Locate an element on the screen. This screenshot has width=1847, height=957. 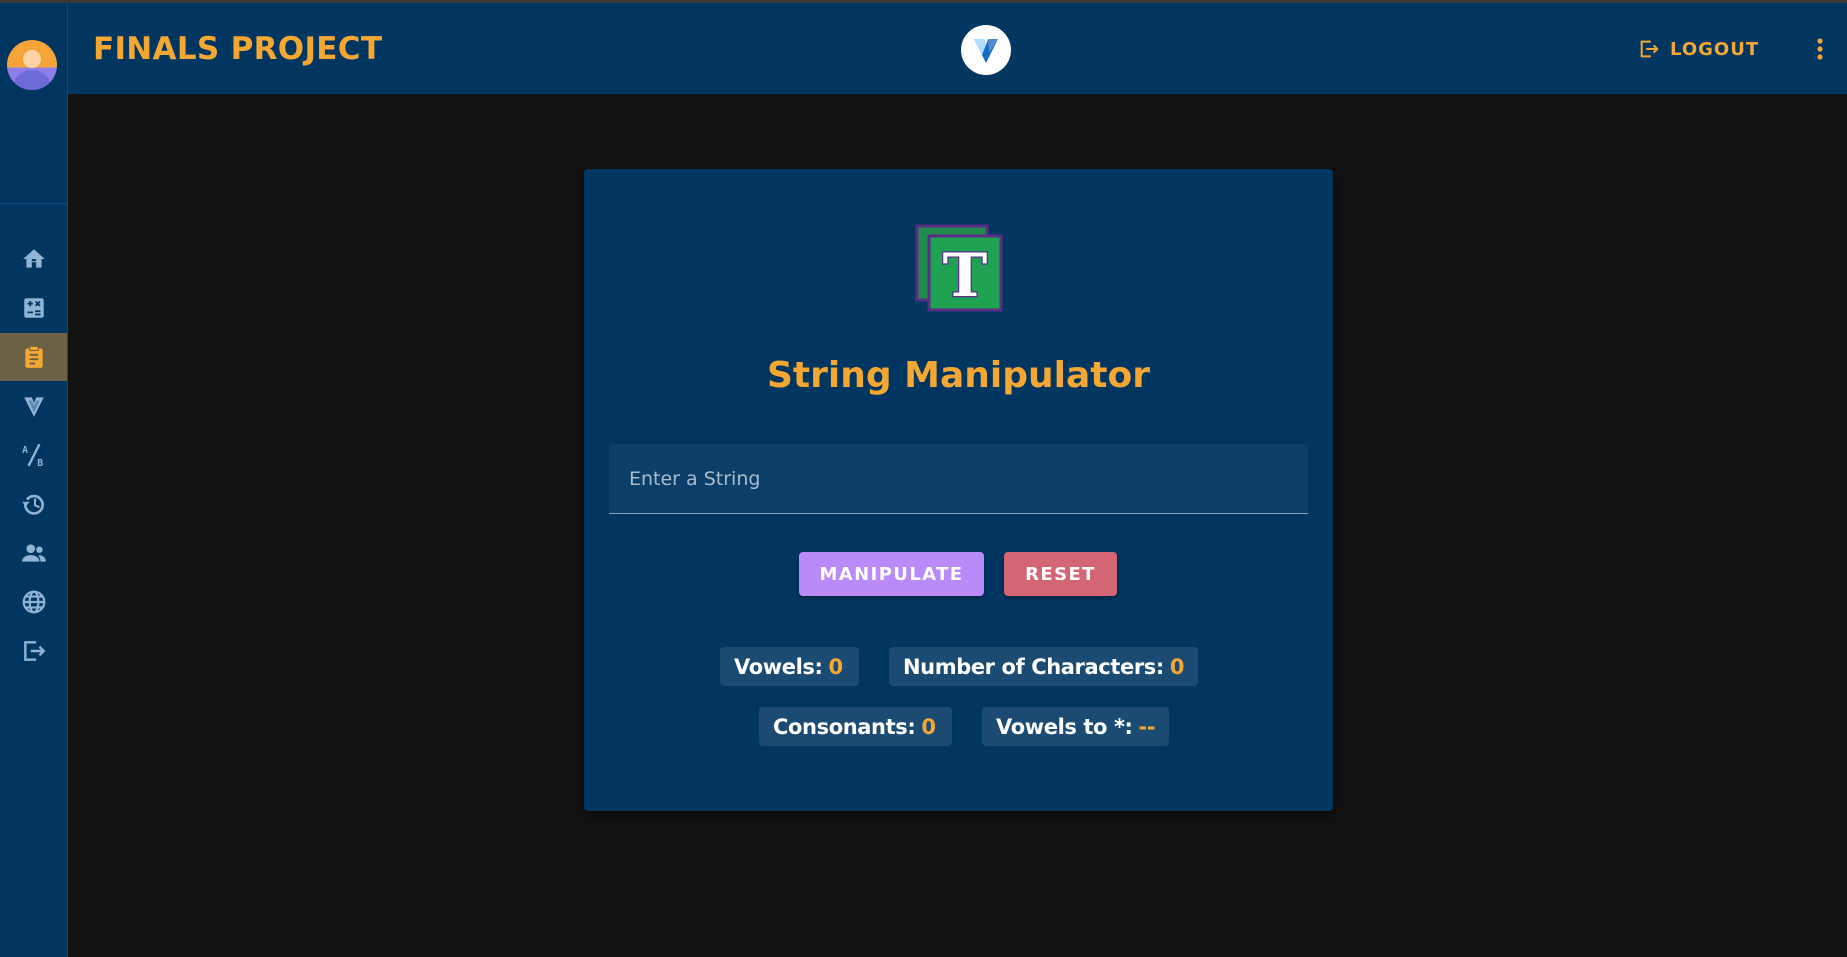
string-input-field is located at coordinates (958, 479).